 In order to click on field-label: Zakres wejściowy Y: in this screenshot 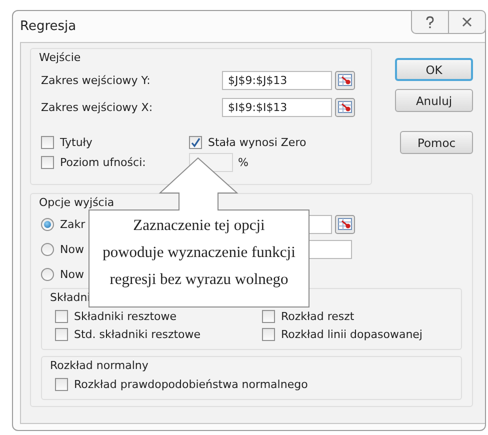, I will do `click(96, 80)`.